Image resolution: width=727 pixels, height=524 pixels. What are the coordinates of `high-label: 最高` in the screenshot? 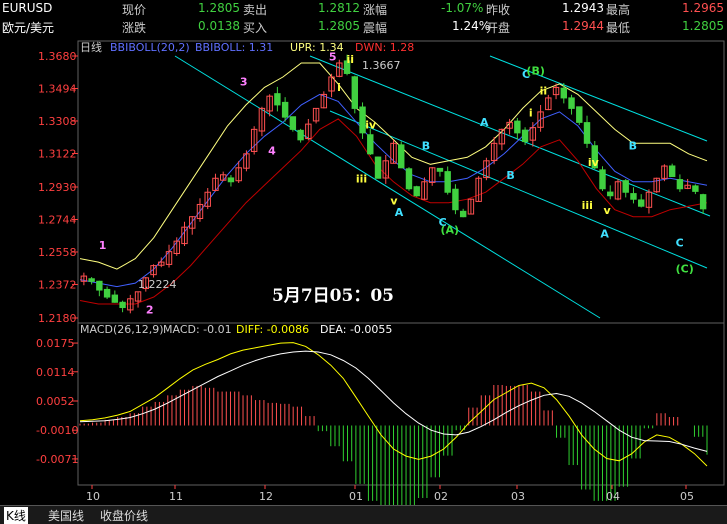 It's located at (618, 10).